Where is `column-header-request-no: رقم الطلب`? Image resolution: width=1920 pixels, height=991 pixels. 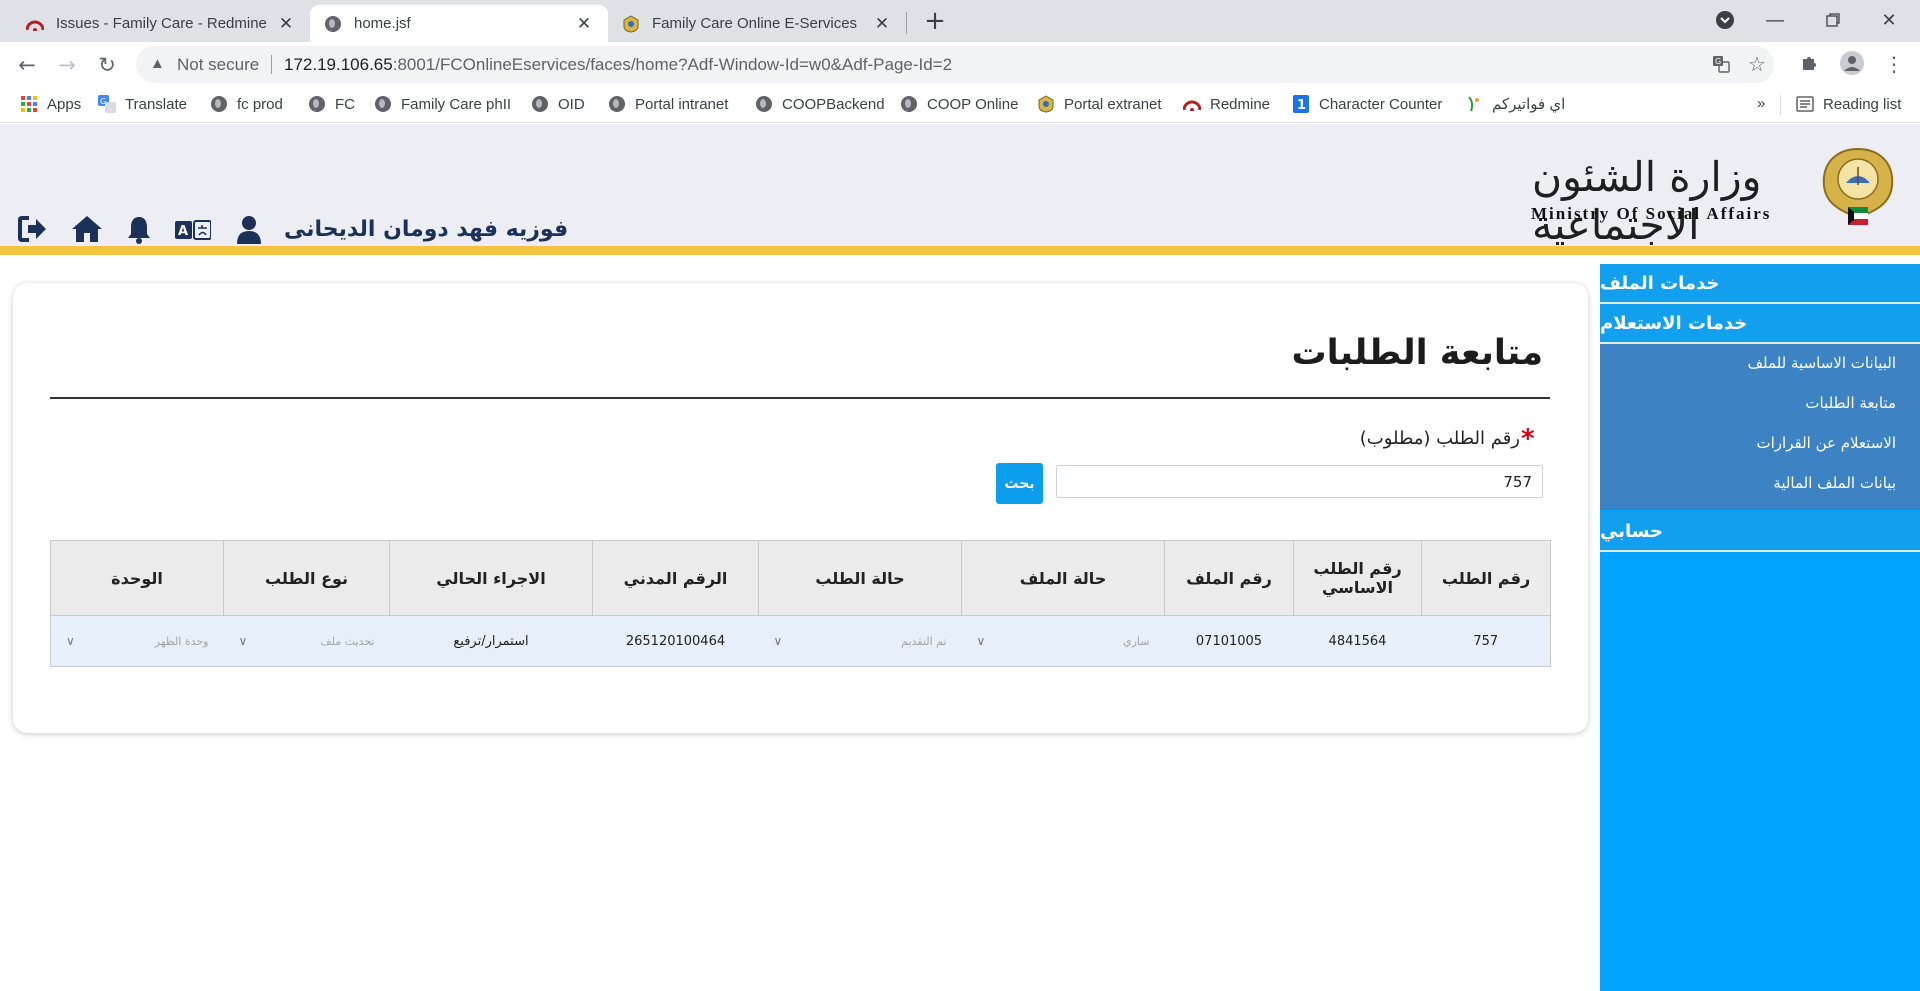
column-header-request-no: رقم الطلب is located at coordinates (1486, 578).